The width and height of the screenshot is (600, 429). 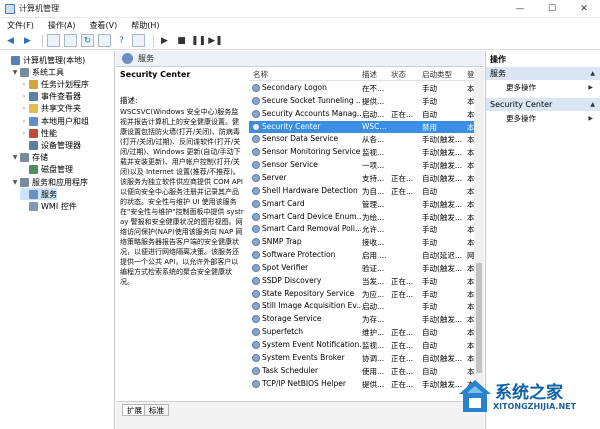 What do you see at coordinates (366, 88) in the screenshot?
I see `service-row: Secondary Logon 在不... 手动本` at bounding box center [366, 88].